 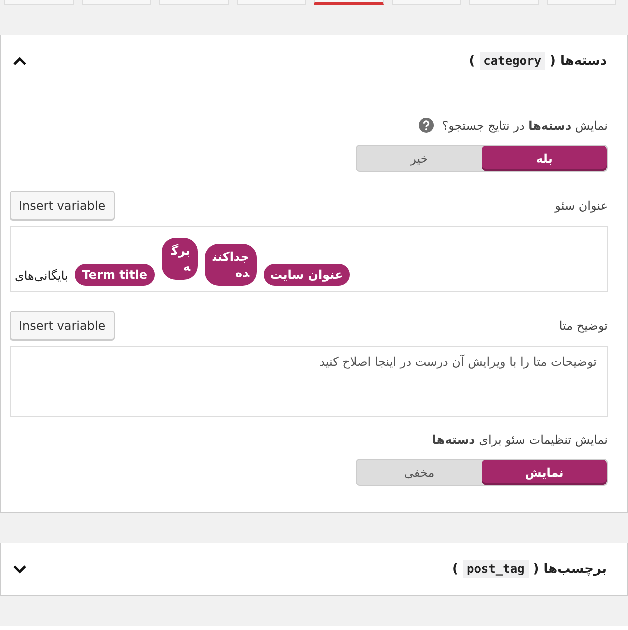 What do you see at coordinates (520, 440) in the screenshot?
I see `field-label: نمایش تنظیمات سئو برای دسته‌ها` at bounding box center [520, 440].